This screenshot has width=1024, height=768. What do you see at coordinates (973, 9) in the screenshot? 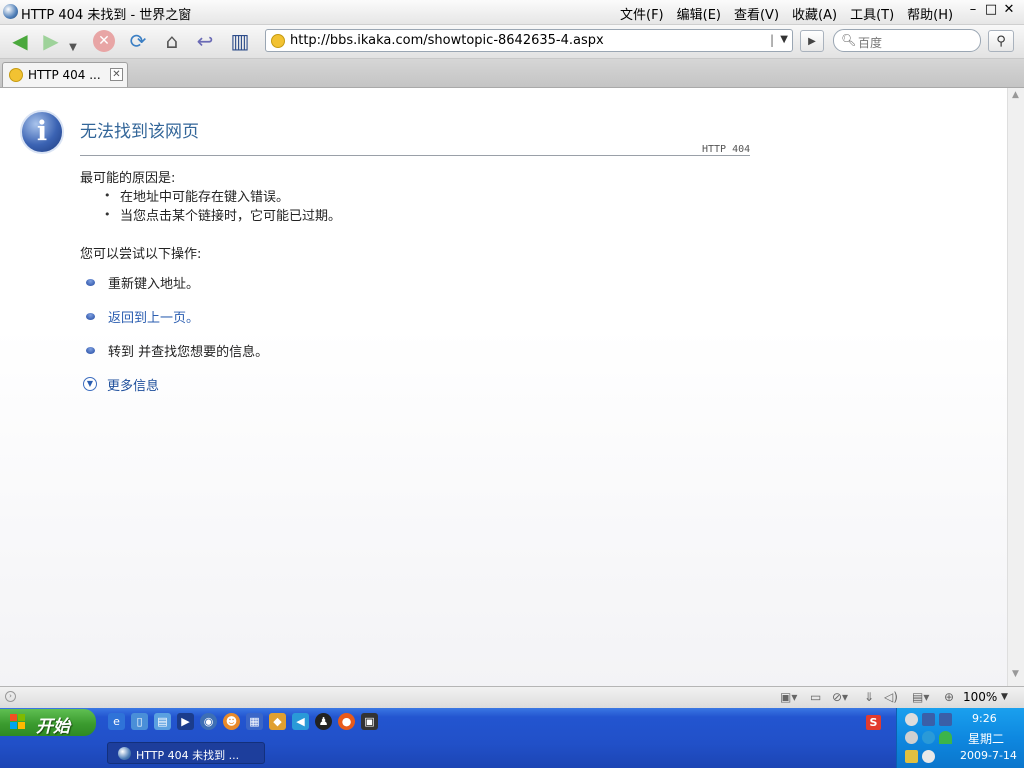
I see `minimize-button: –` at bounding box center [973, 9].